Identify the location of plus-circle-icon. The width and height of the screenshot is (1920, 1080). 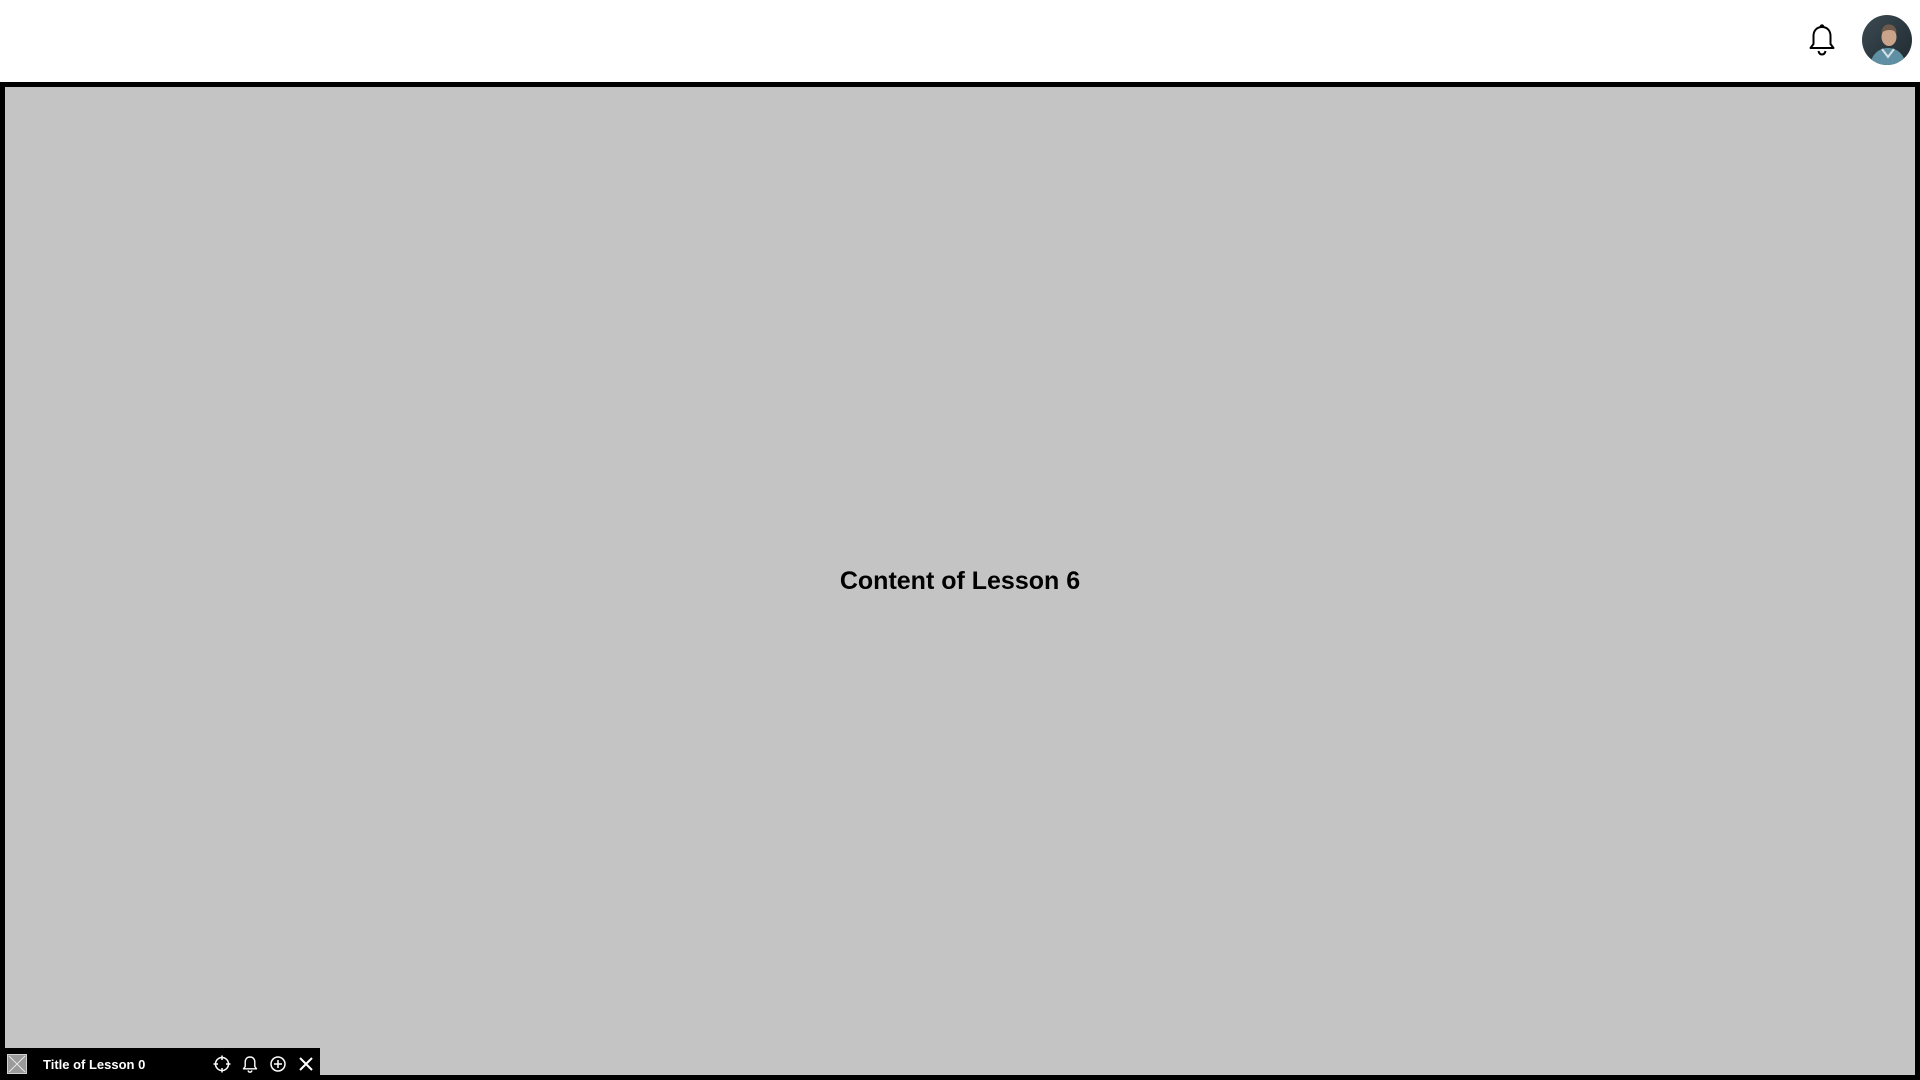
(278, 1064).